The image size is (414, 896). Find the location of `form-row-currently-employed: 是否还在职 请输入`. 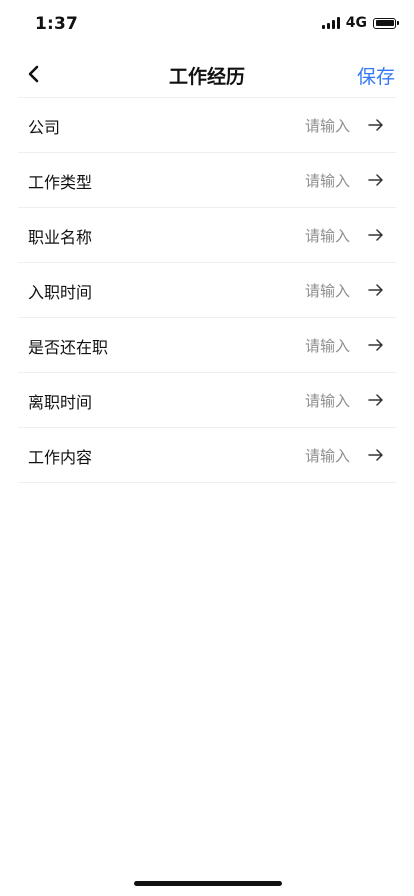

form-row-currently-employed: 是否还在职 请输入 is located at coordinates (207, 345).